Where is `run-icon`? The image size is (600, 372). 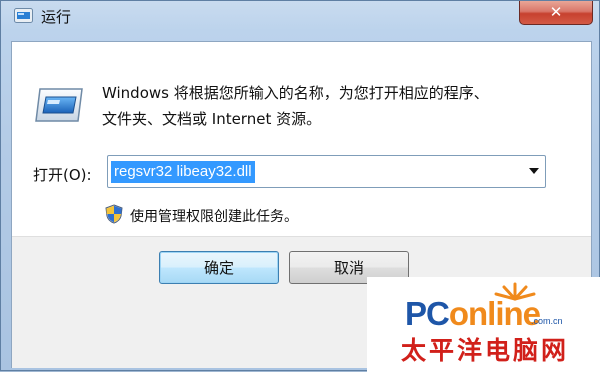
run-icon is located at coordinates (23, 15).